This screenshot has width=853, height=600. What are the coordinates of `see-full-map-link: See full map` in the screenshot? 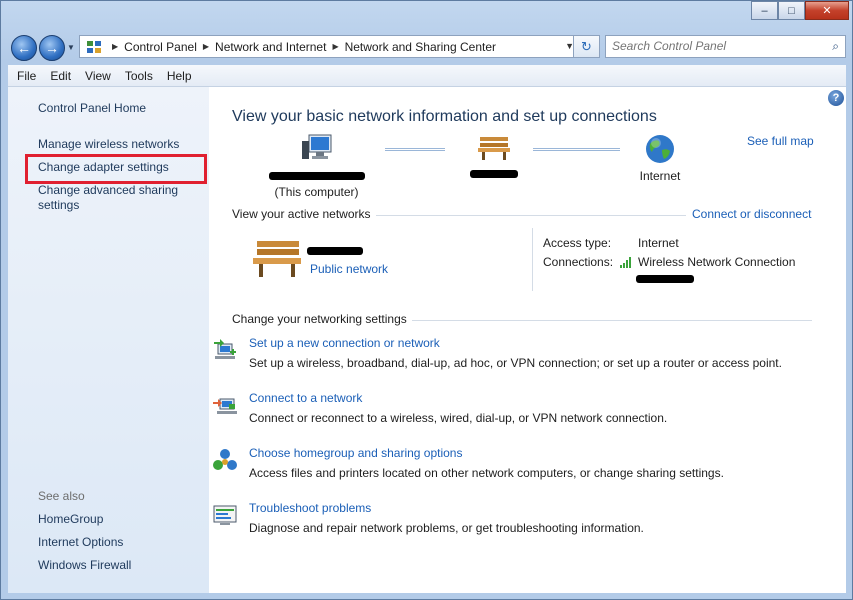 It's located at (780, 141).